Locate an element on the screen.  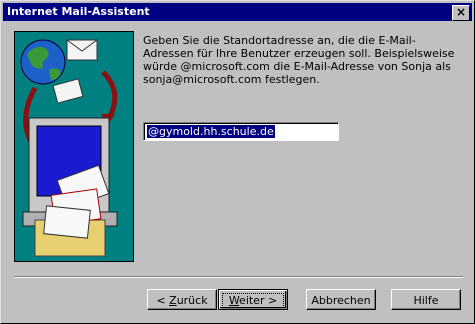
address-value: @gymold.hh.schule.de is located at coordinates (211, 131).